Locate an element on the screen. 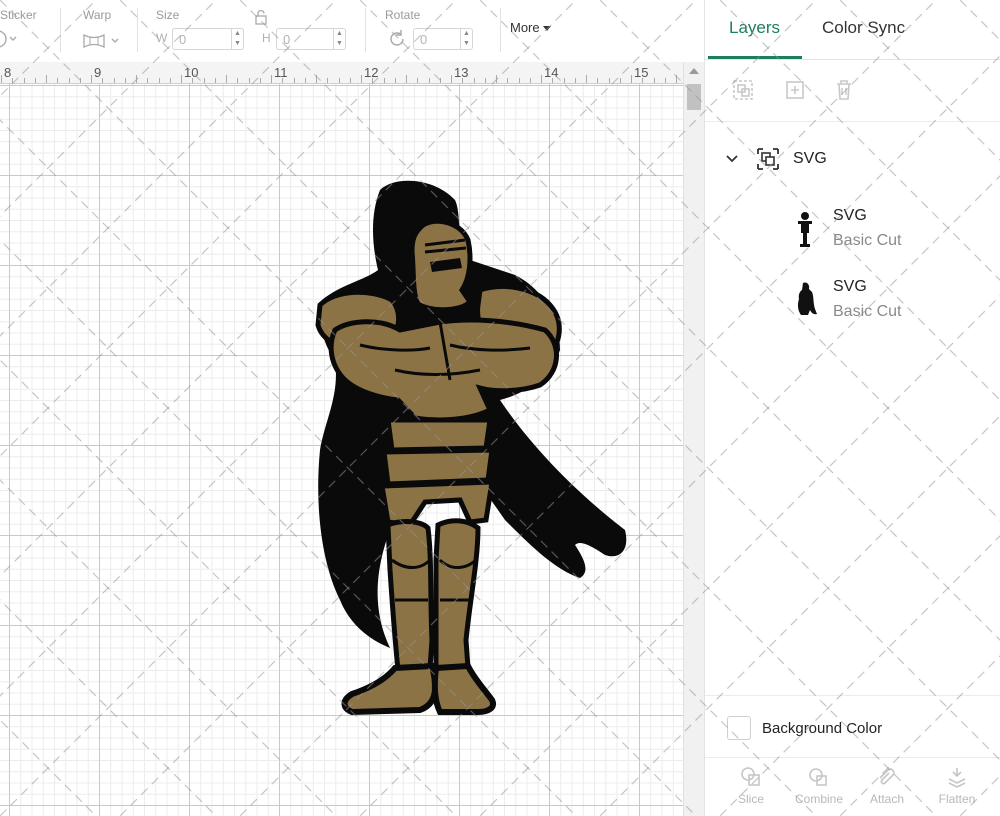 This screenshot has width=1000, height=816. duplicate-icon is located at coordinates (795, 90).